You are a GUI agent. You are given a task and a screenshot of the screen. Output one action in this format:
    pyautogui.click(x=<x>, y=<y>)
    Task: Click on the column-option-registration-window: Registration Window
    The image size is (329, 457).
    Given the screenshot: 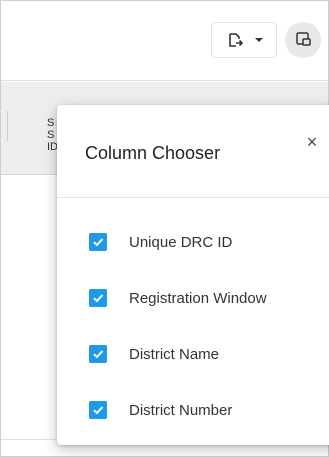 What is the action you would take?
    pyautogui.click(x=178, y=298)
    